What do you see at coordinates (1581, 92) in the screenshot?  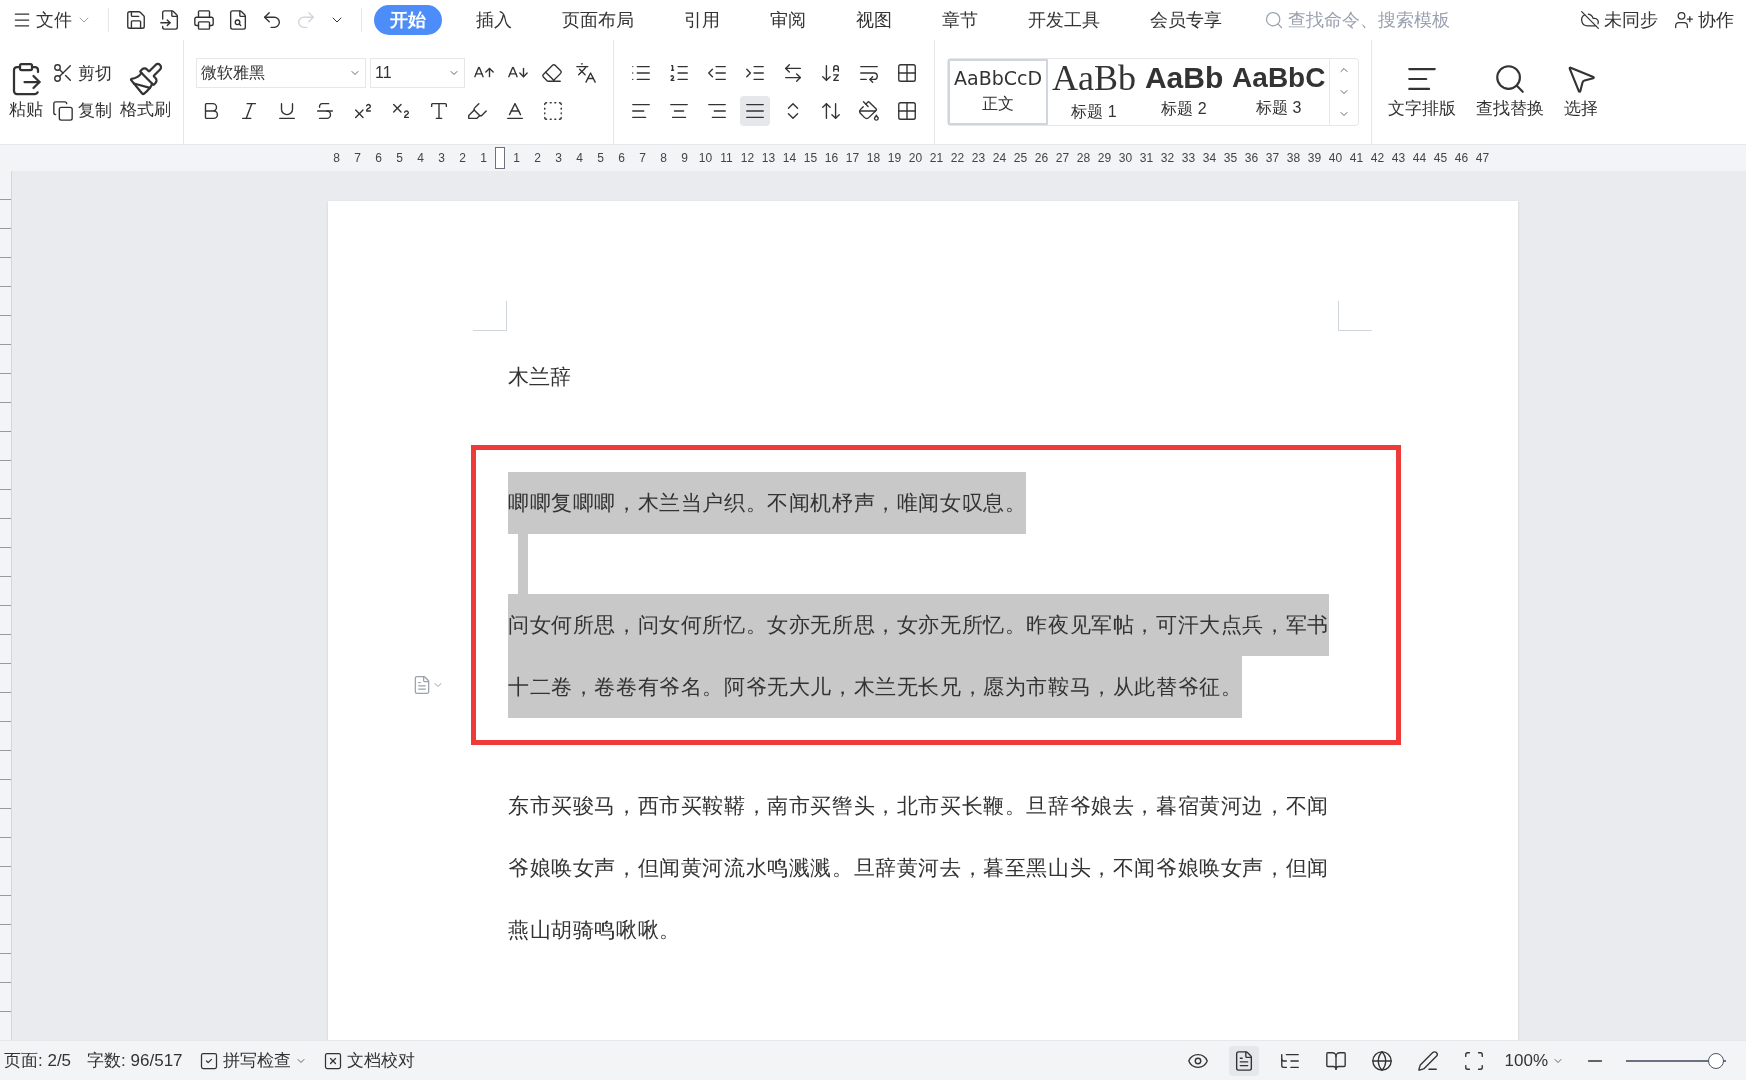 I see `select-button: 选择` at bounding box center [1581, 92].